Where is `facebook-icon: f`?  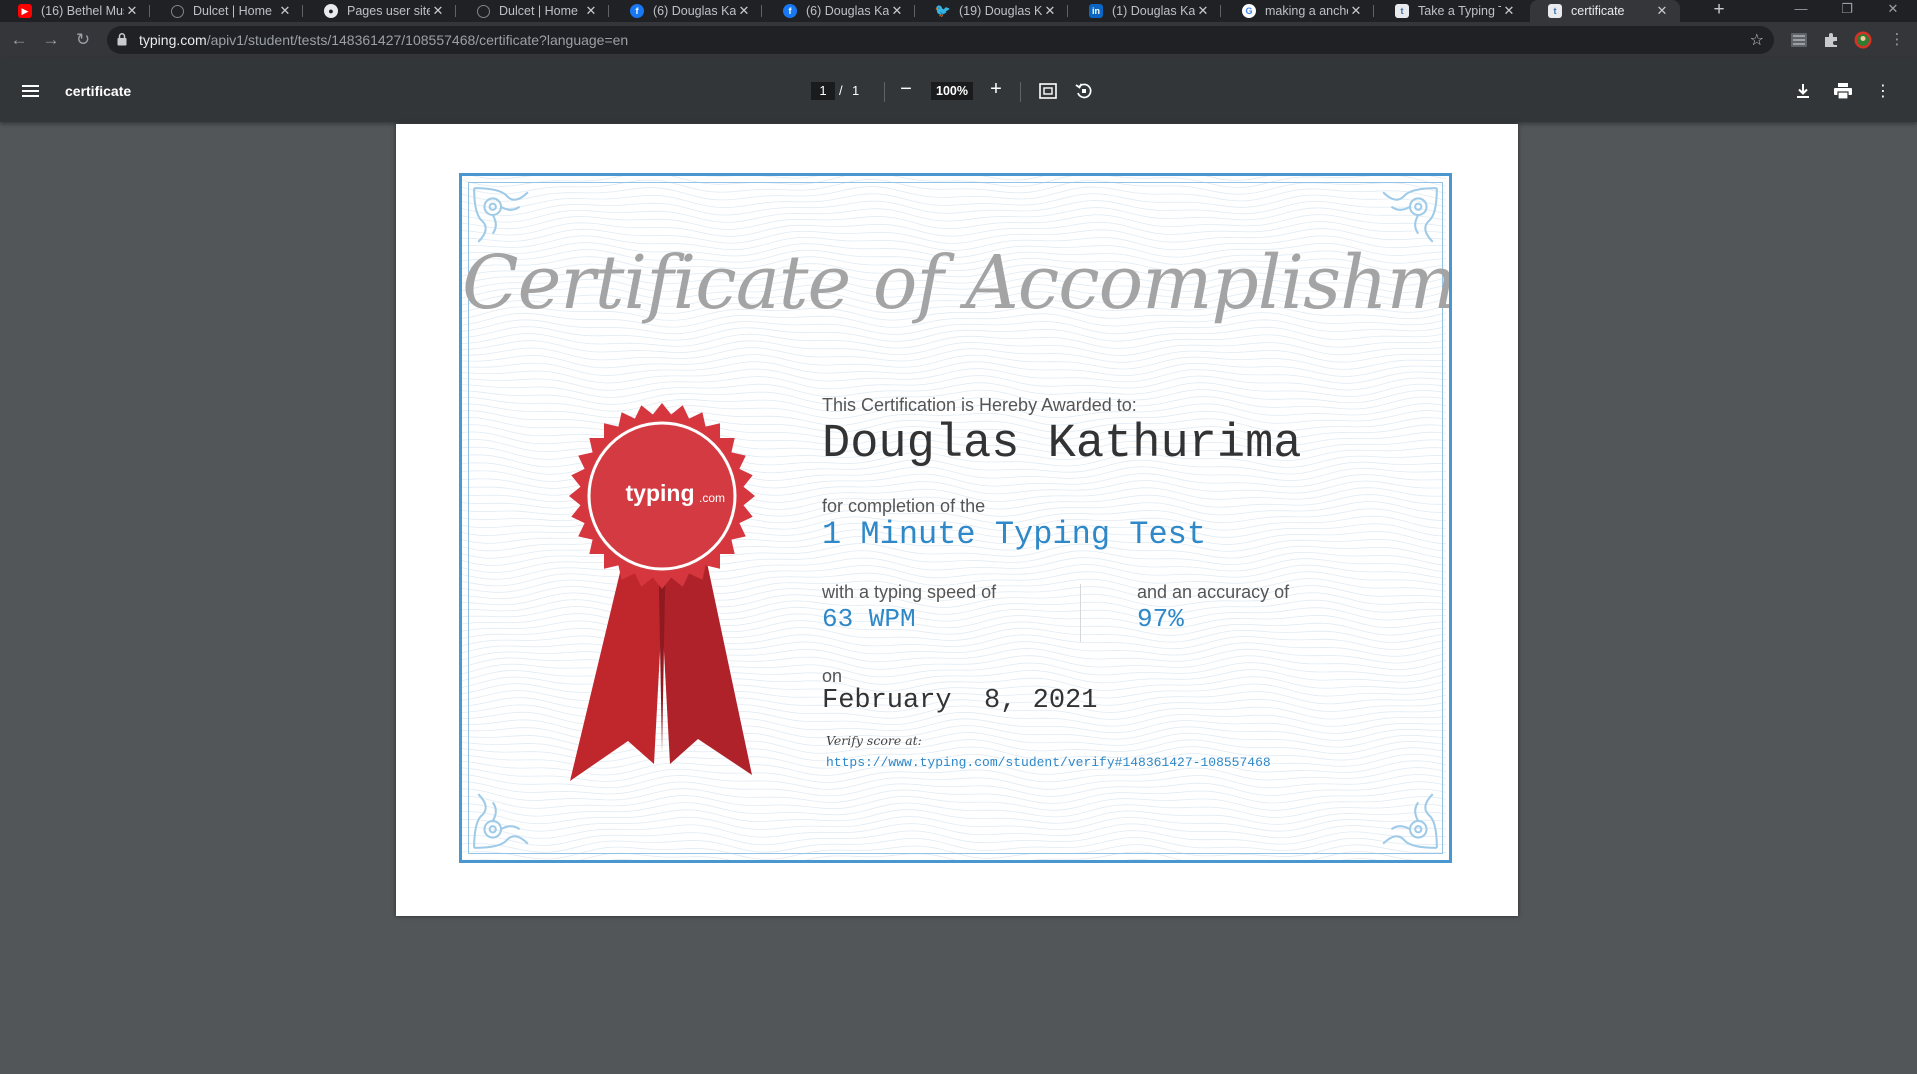 facebook-icon: f is located at coordinates (790, 11).